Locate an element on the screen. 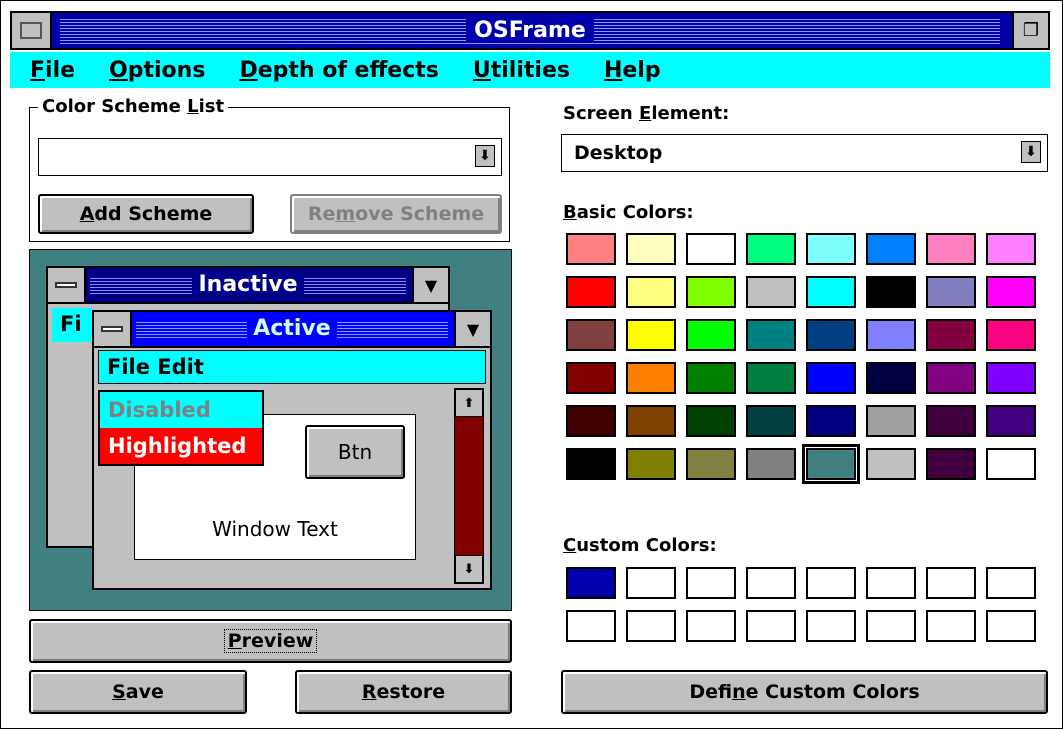 This screenshot has height=729, width=1063. system-menu-icon is located at coordinates (31, 30).